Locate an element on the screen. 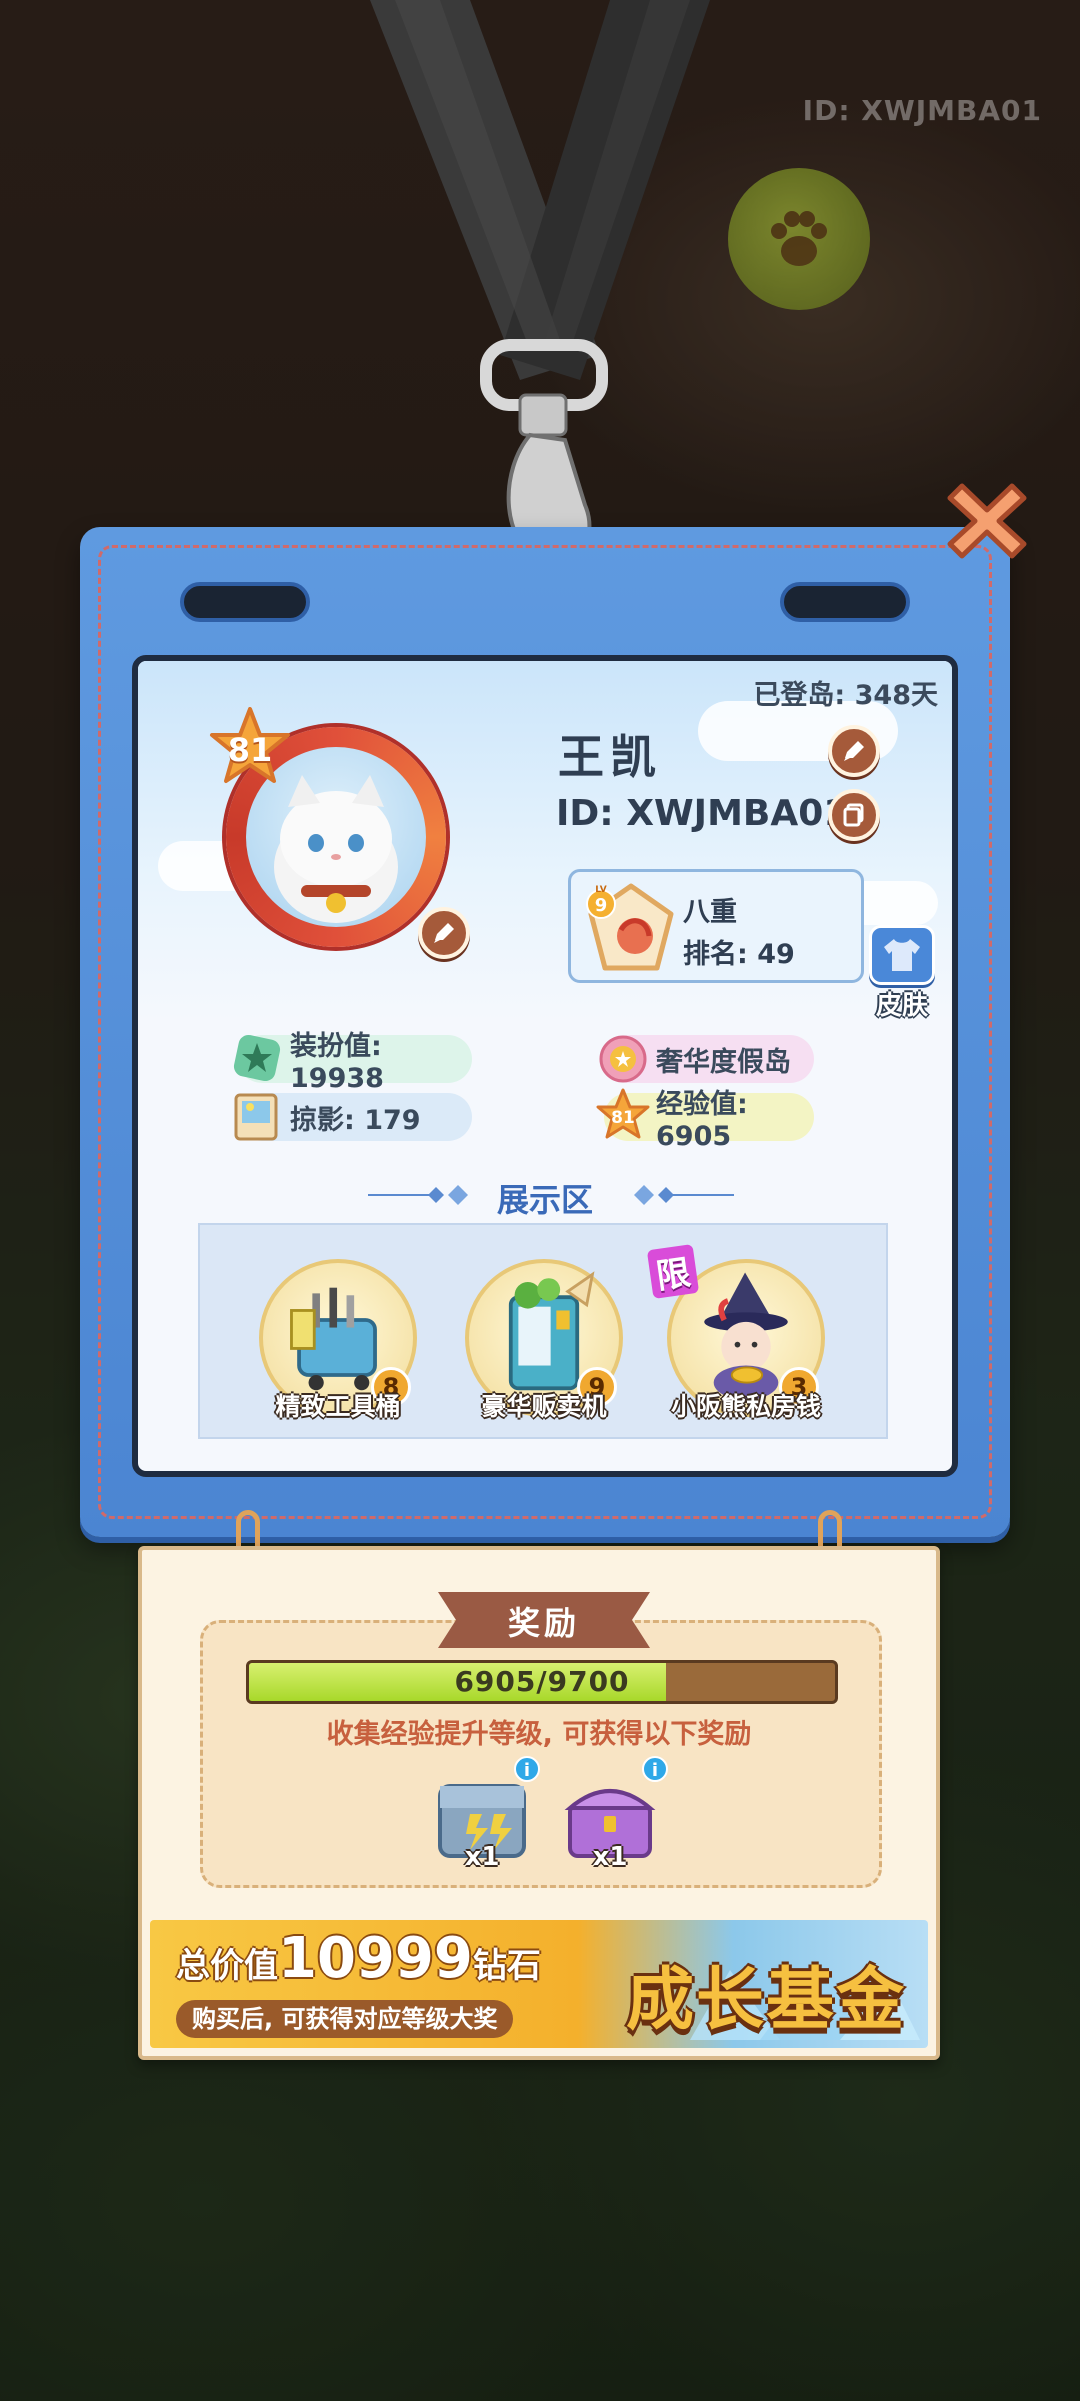  copy-id-button is located at coordinates (854, 815).